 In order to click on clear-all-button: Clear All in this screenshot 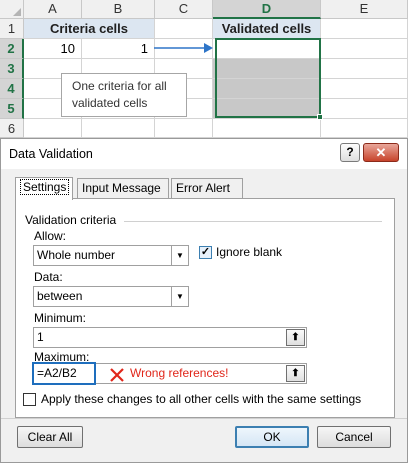, I will do `click(50, 437)`.